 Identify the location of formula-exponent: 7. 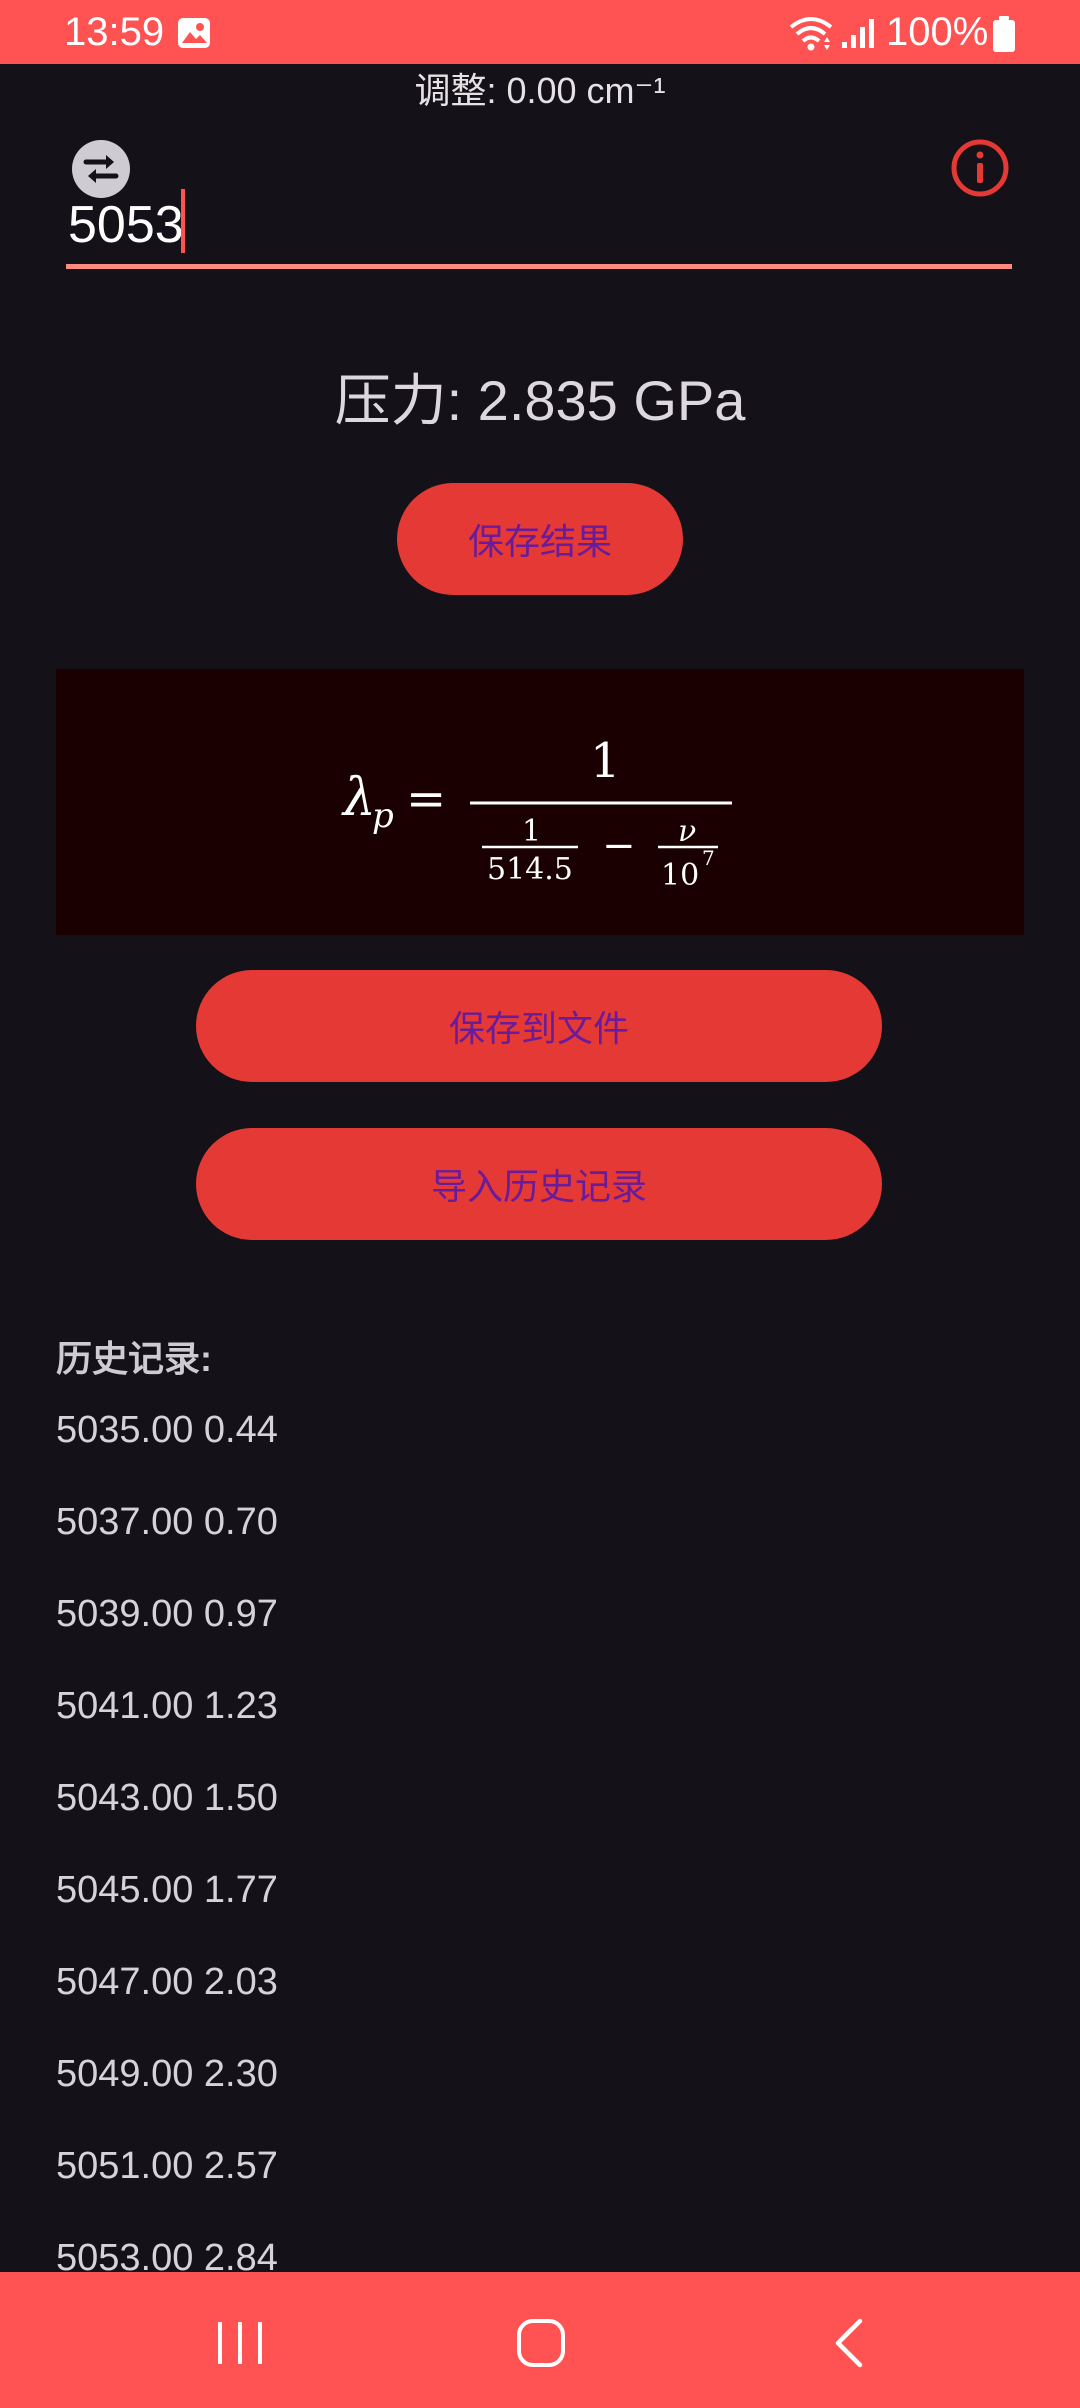
(708, 858).